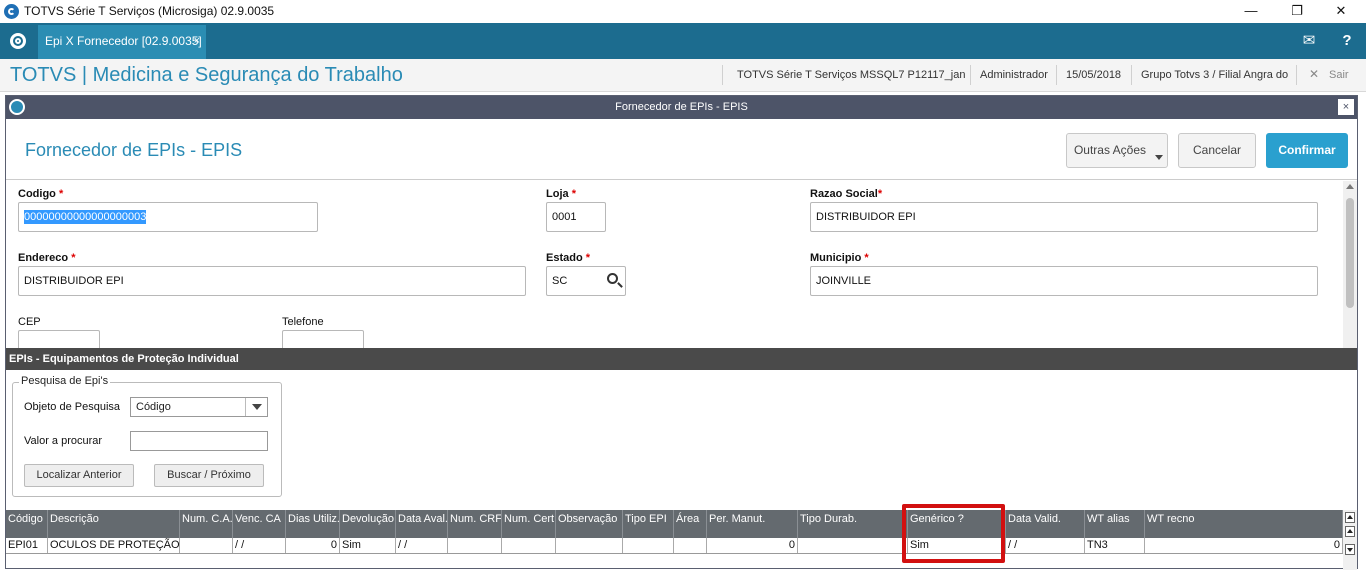 The width and height of the screenshot is (1366, 570). Describe the element at coordinates (1339, 75) in the screenshot. I see `exit-button: Sair` at that location.